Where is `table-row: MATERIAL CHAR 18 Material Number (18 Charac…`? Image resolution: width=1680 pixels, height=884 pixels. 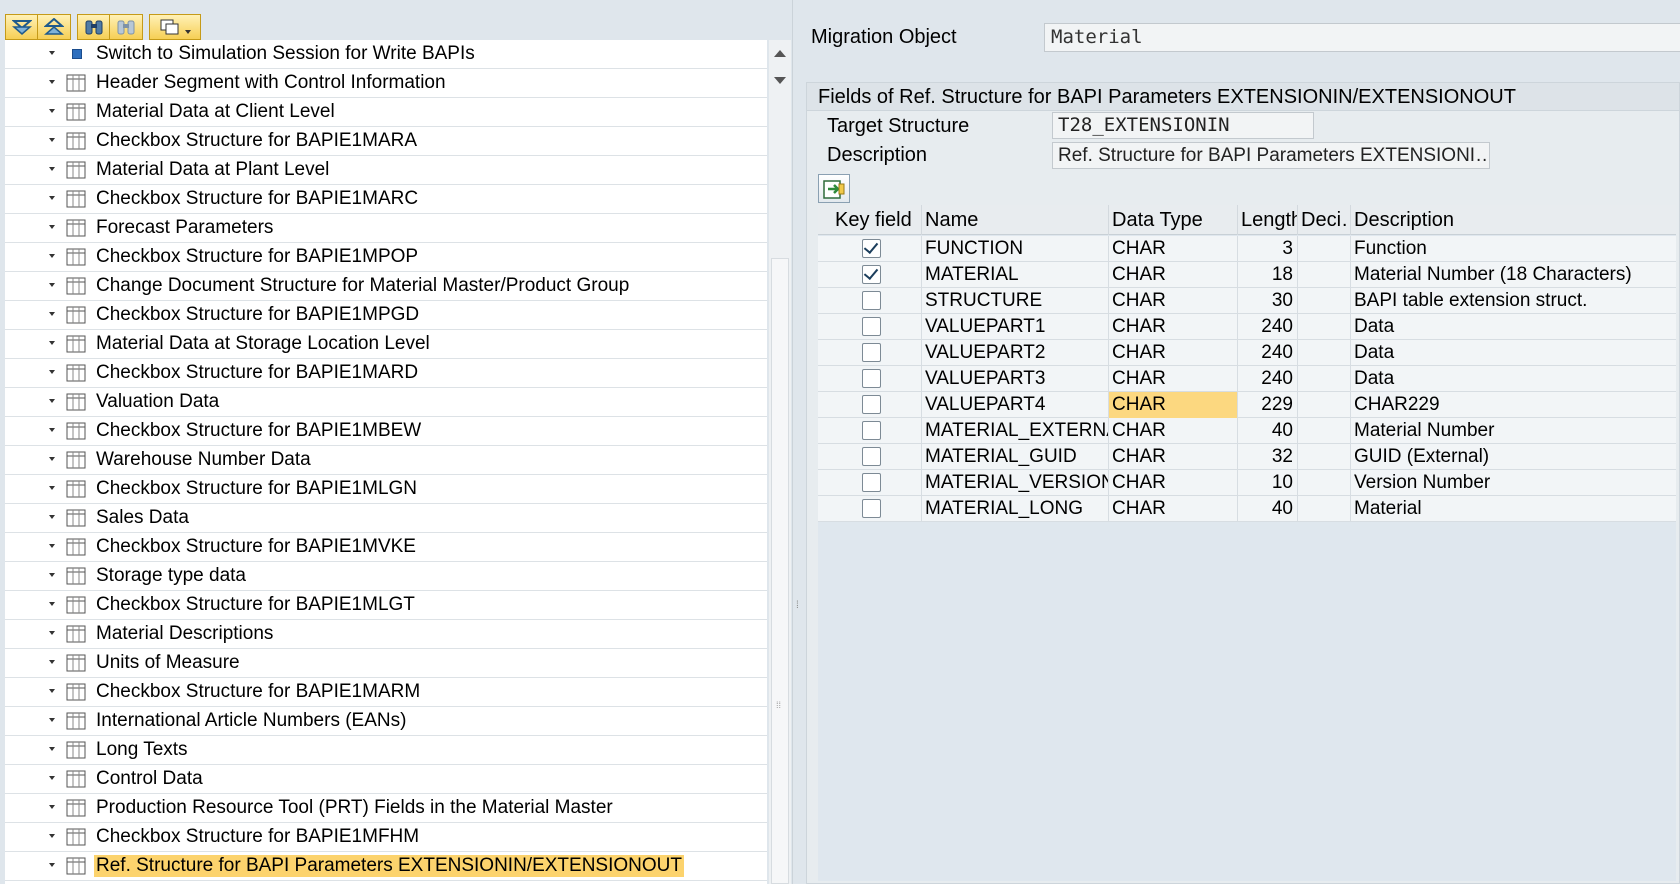
table-row: MATERIAL CHAR 18 Material Number (18 Charac… is located at coordinates (1247, 275).